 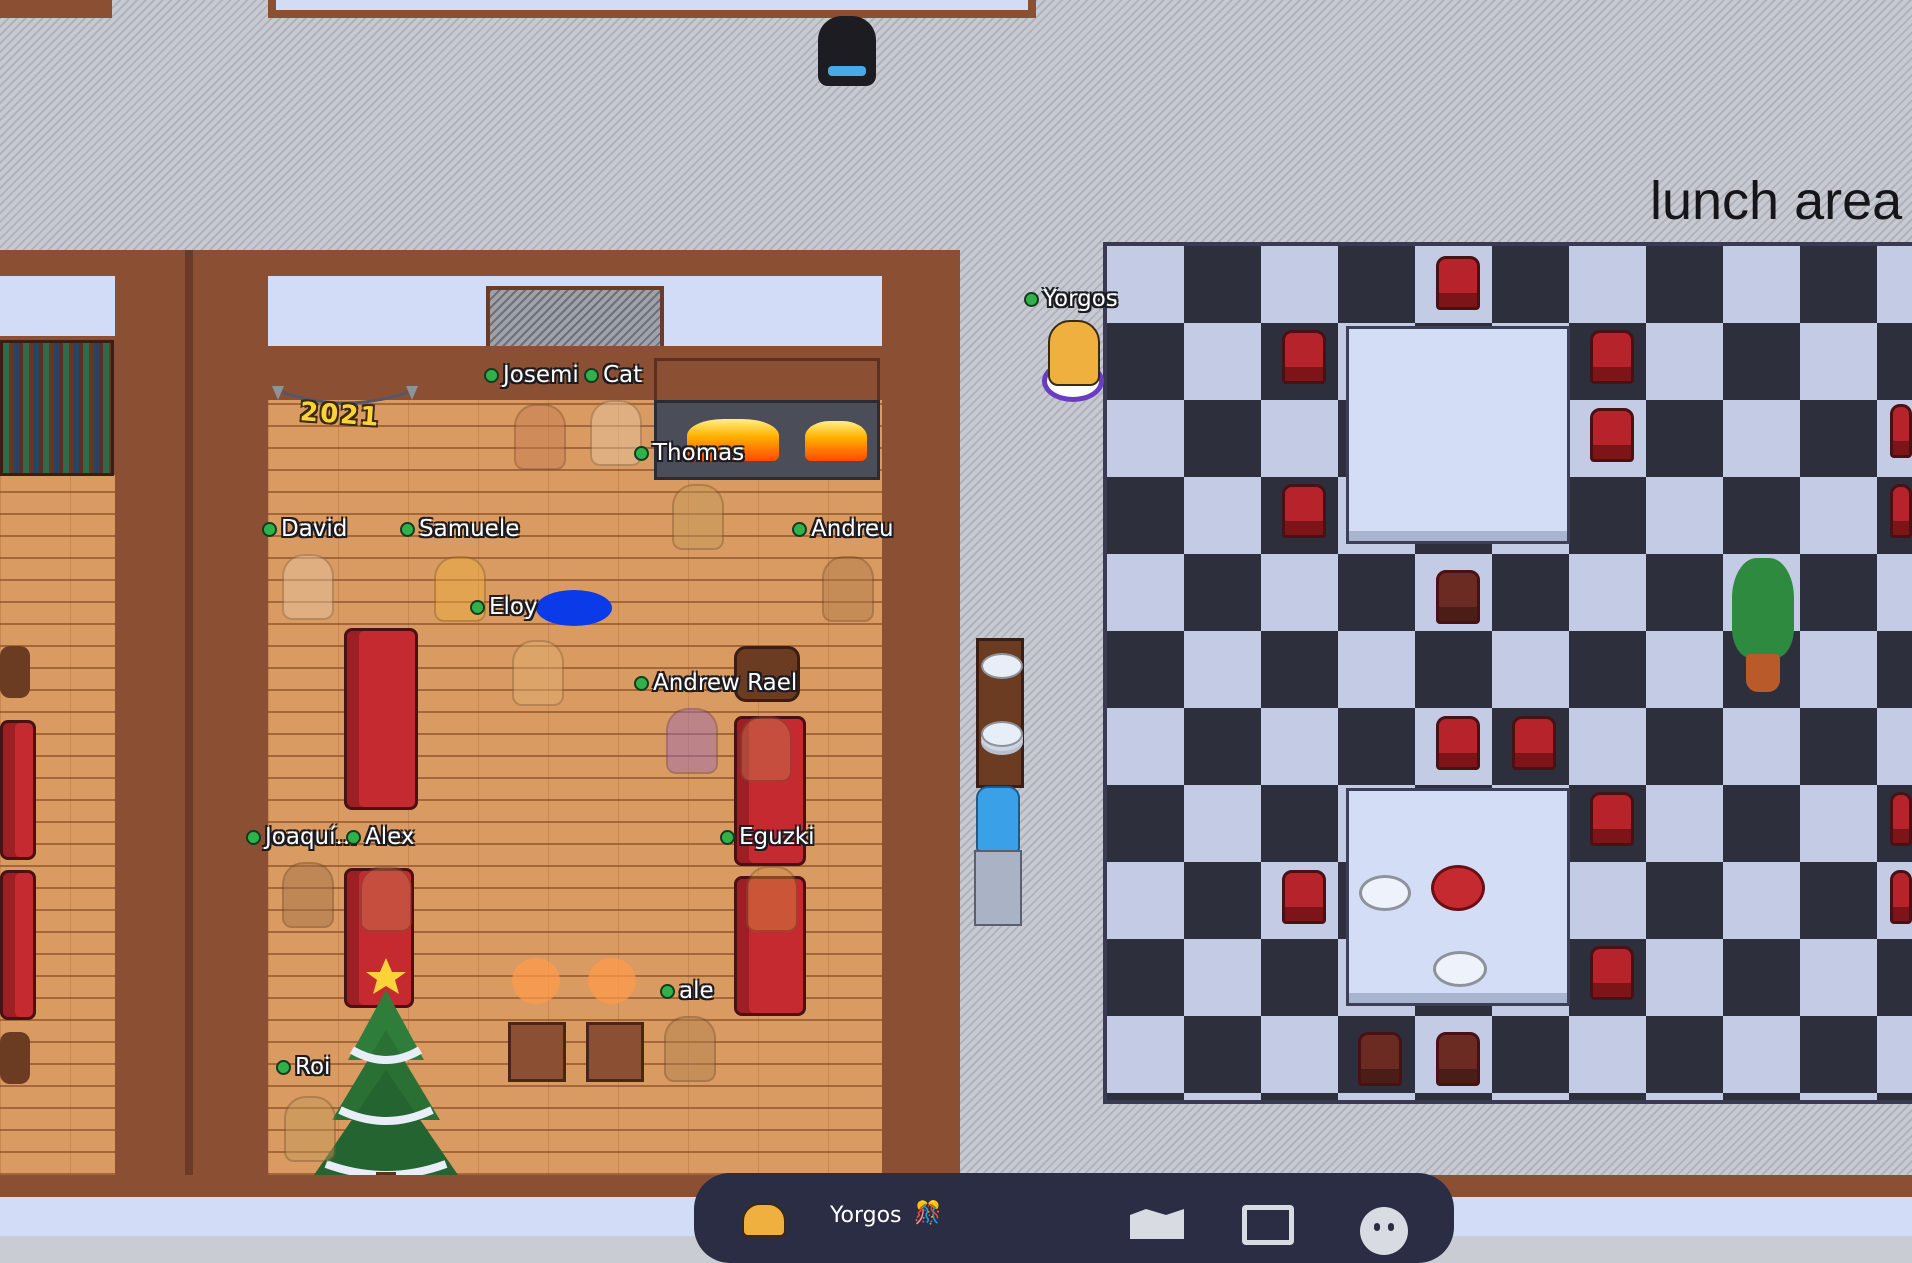 I want to click on hallway-divider, so click(x=189, y=712).